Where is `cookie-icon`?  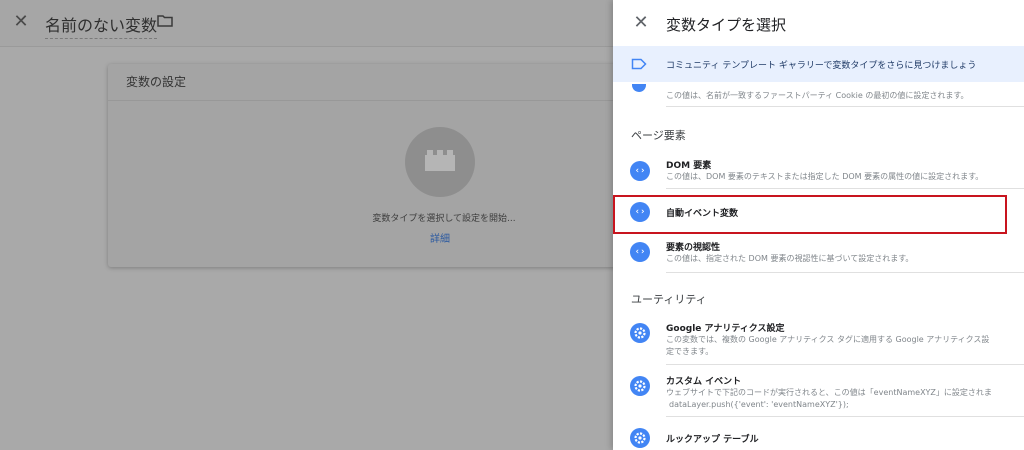 cookie-icon is located at coordinates (639, 88).